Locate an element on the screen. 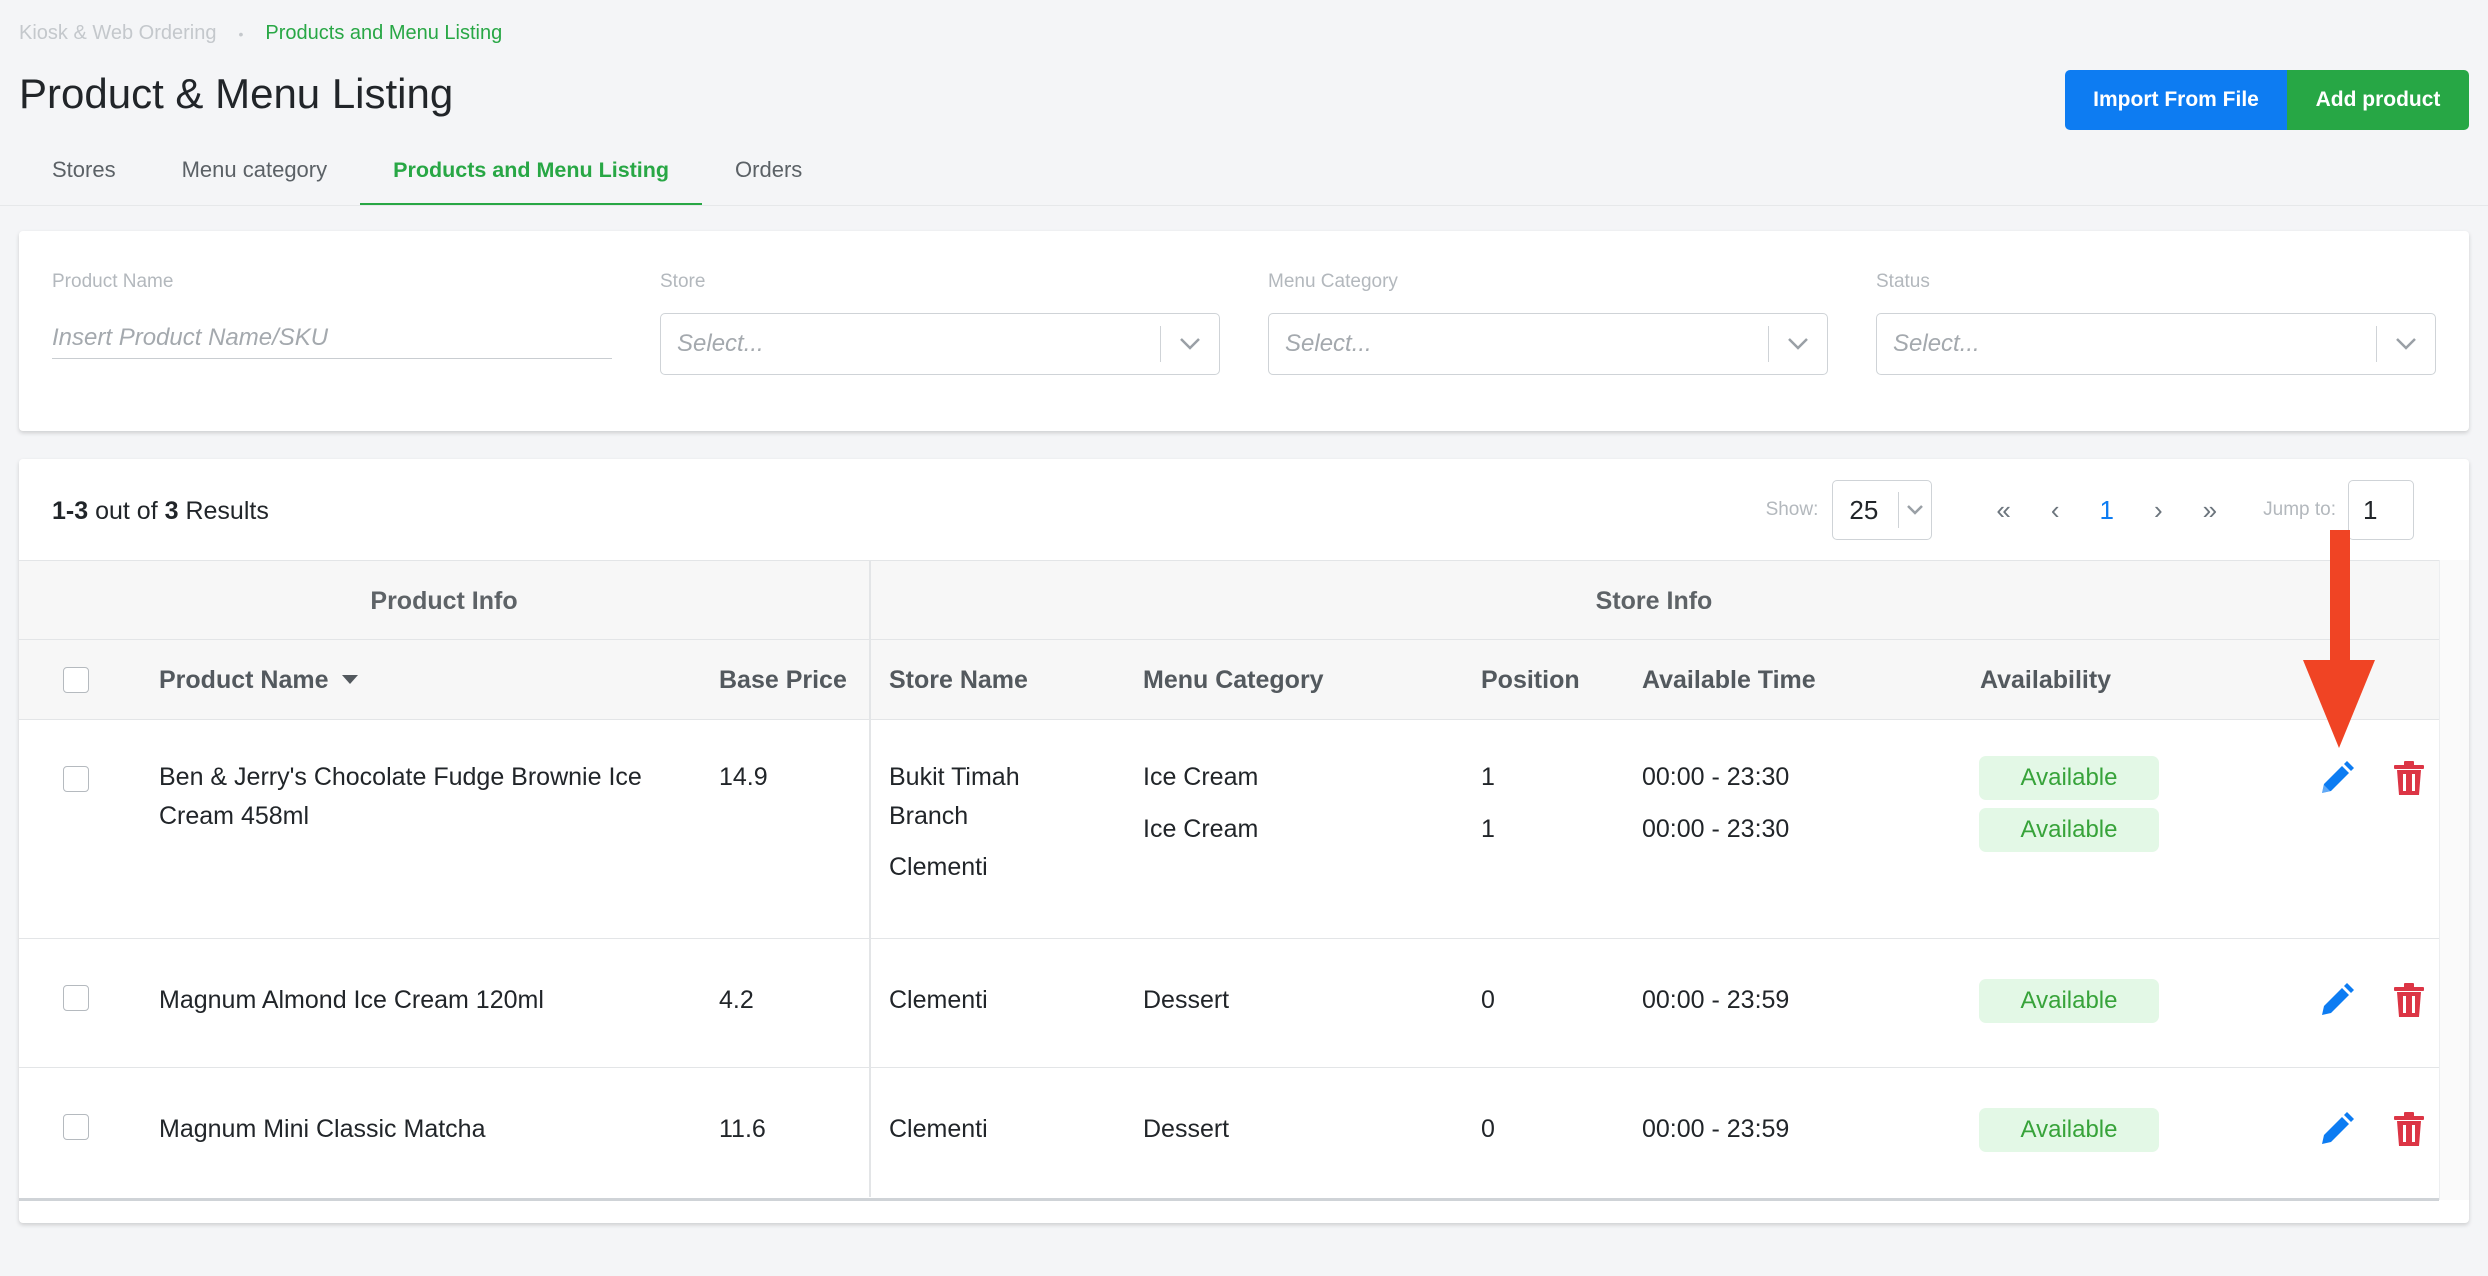 The height and width of the screenshot is (1276, 2488). next-page-button: › is located at coordinates (2158, 510).